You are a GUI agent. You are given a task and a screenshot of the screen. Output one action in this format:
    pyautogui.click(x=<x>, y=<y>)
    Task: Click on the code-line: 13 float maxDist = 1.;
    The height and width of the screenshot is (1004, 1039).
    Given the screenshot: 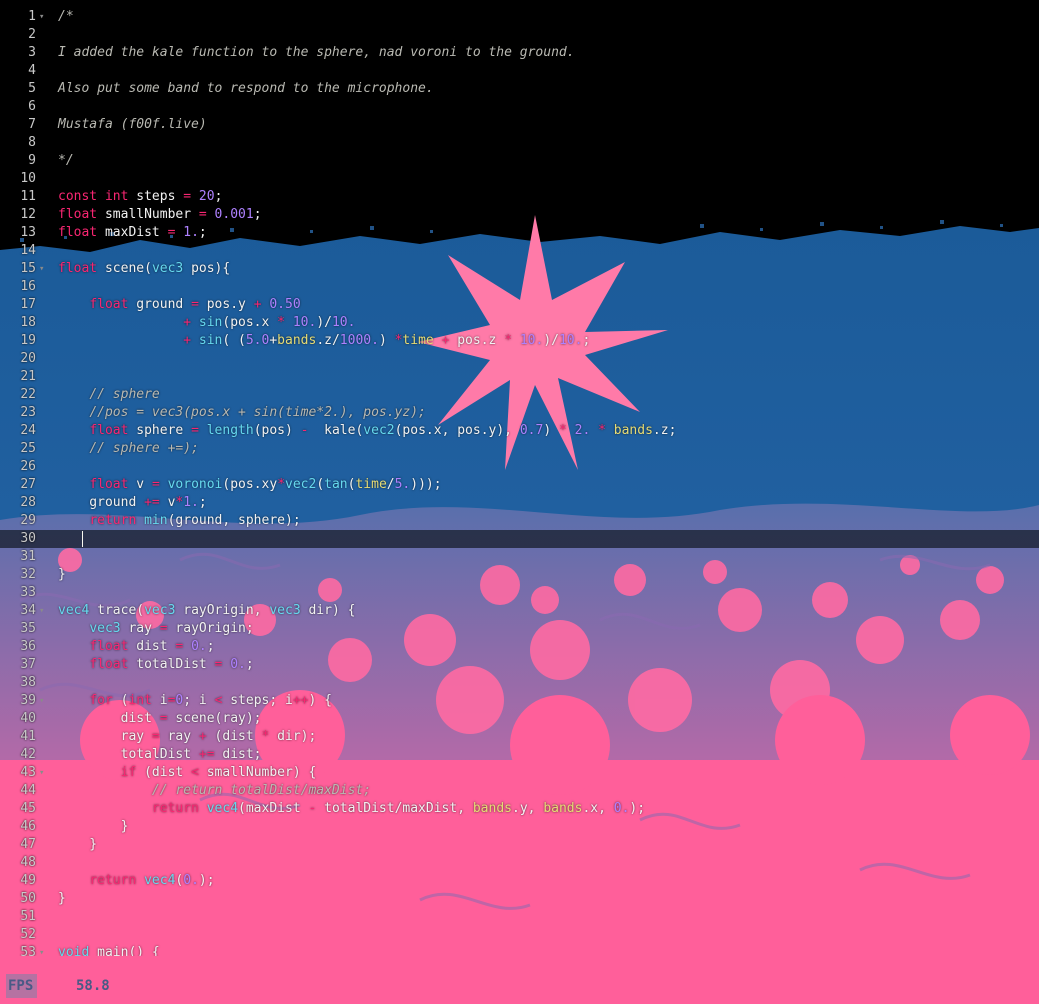 What is the action you would take?
    pyautogui.click(x=519, y=233)
    